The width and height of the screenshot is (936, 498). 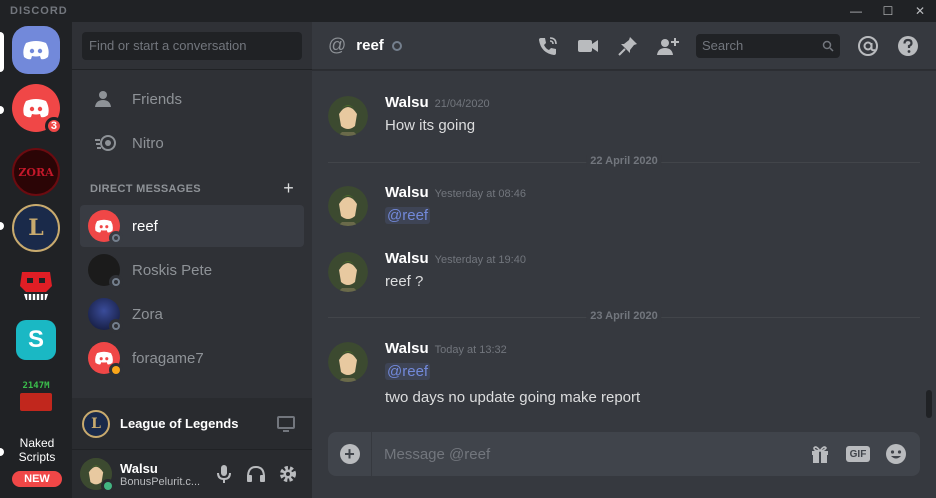 What do you see at coordinates (148, 143) in the screenshot?
I see `nav-label: Nitro` at bounding box center [148, 143].